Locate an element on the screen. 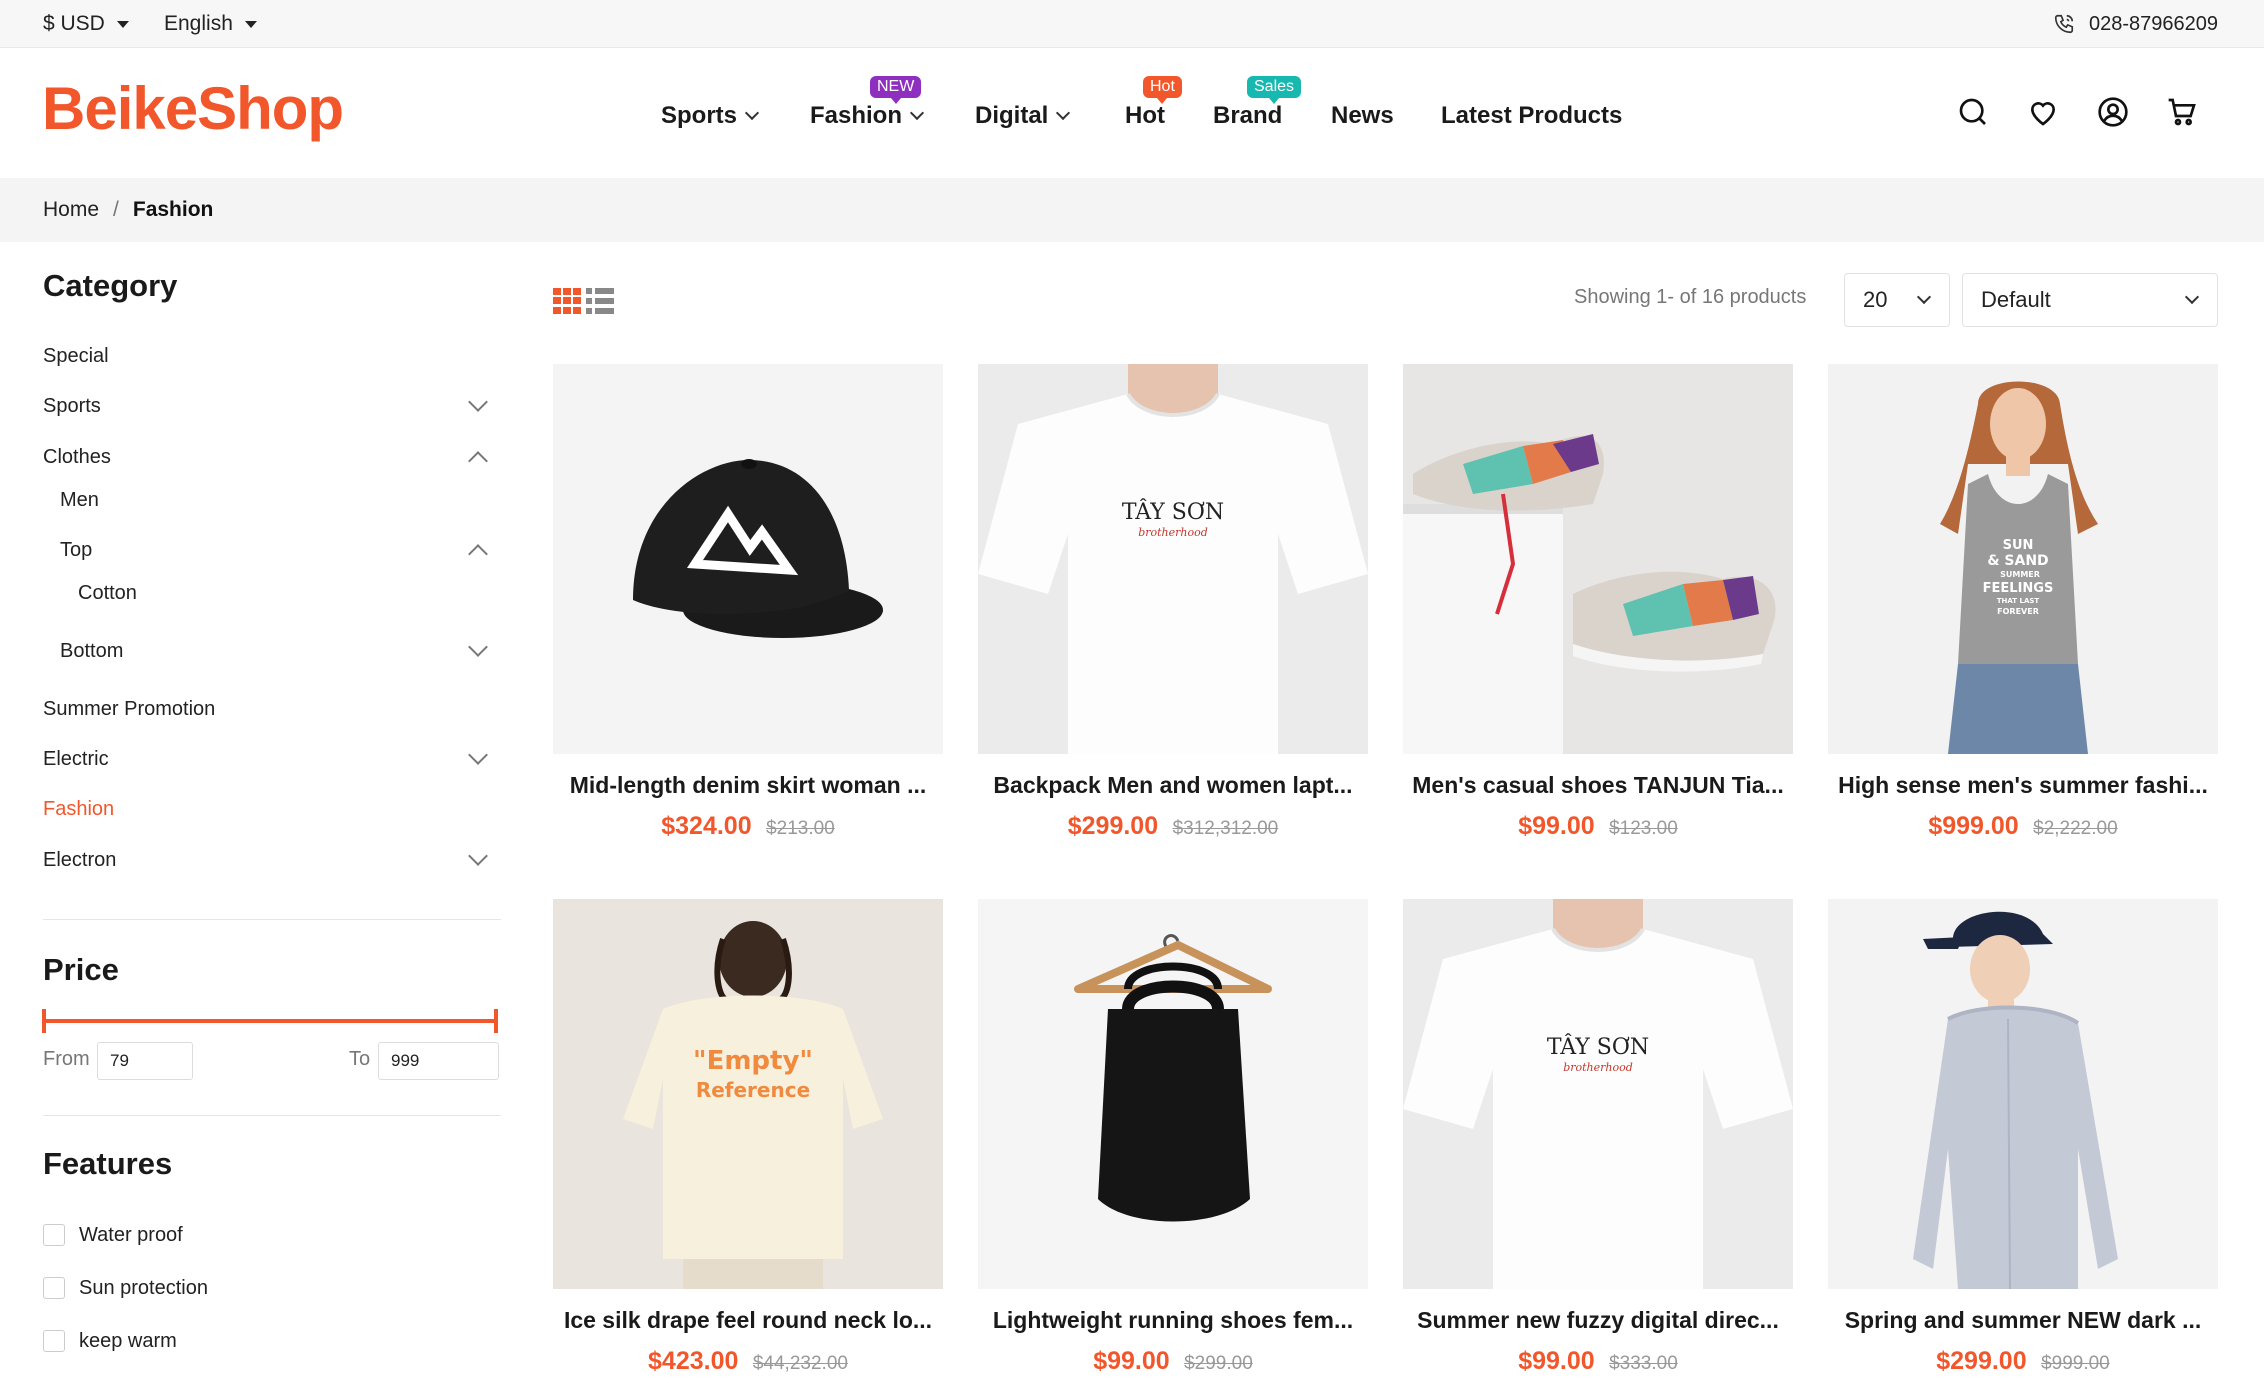  phone-icon is located at coordinates (2064, 24).